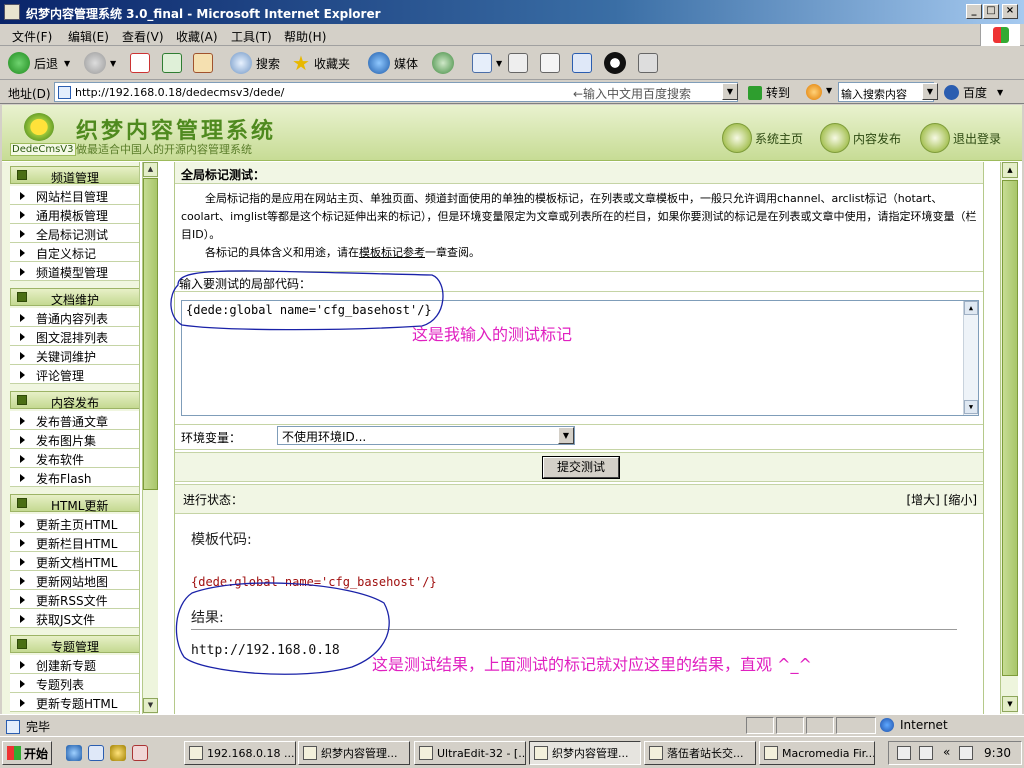 The width and height of the screenshot is (1024, 768). What do you see at coordinates (331, 63) in the screenshot?
I see `favorites-label: 收藏夹` at bounding box center [331, 63].